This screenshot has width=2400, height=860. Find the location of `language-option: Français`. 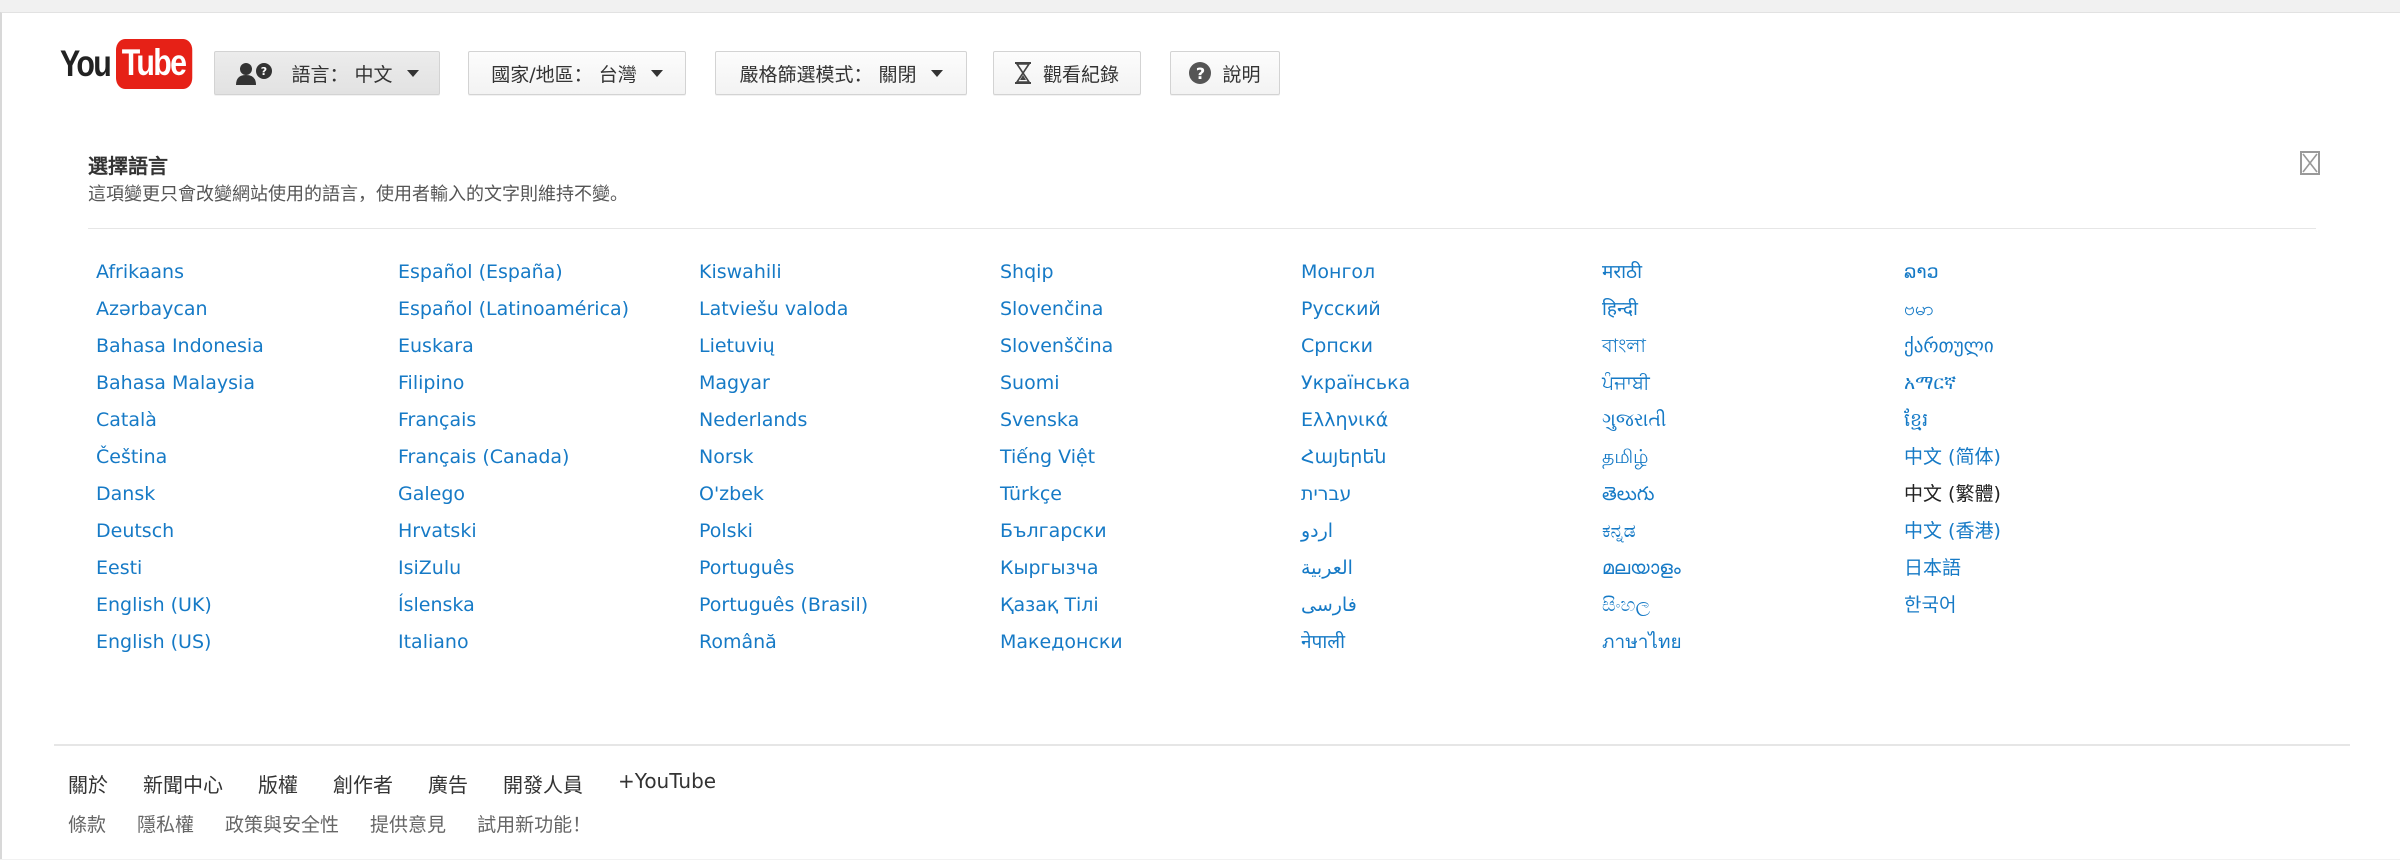

language-option: Français is located at coordinates (513, 425).